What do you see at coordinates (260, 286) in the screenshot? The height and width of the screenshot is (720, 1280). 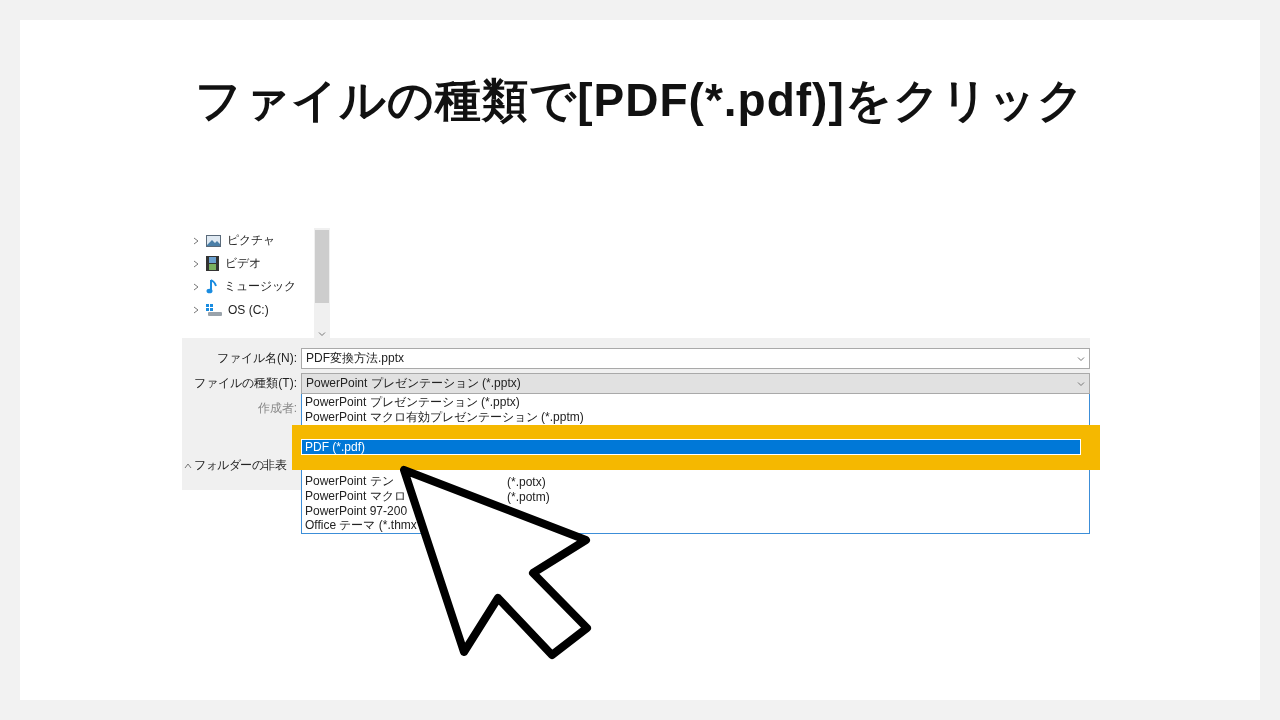 I see `nav-item: ミュージック` at bounding box center [260, 286].